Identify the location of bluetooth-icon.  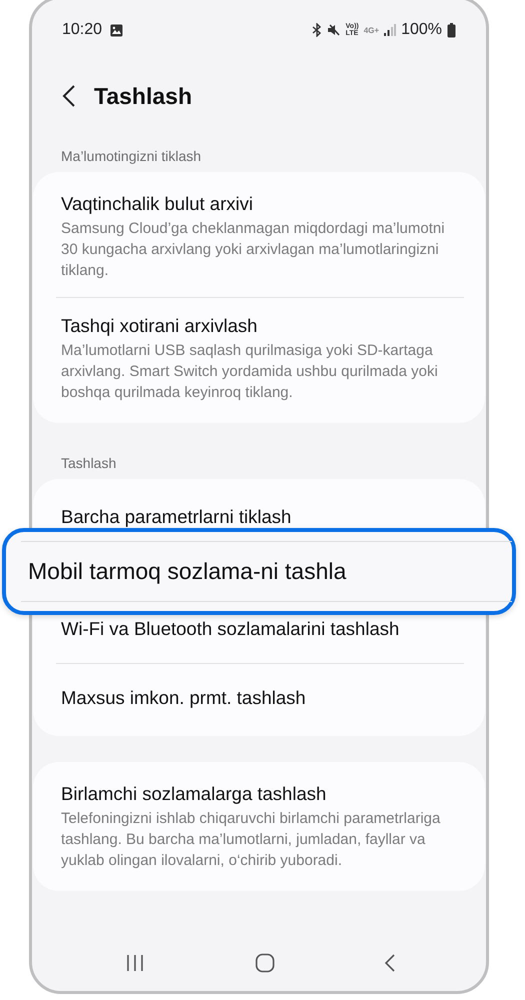
(317, 30).